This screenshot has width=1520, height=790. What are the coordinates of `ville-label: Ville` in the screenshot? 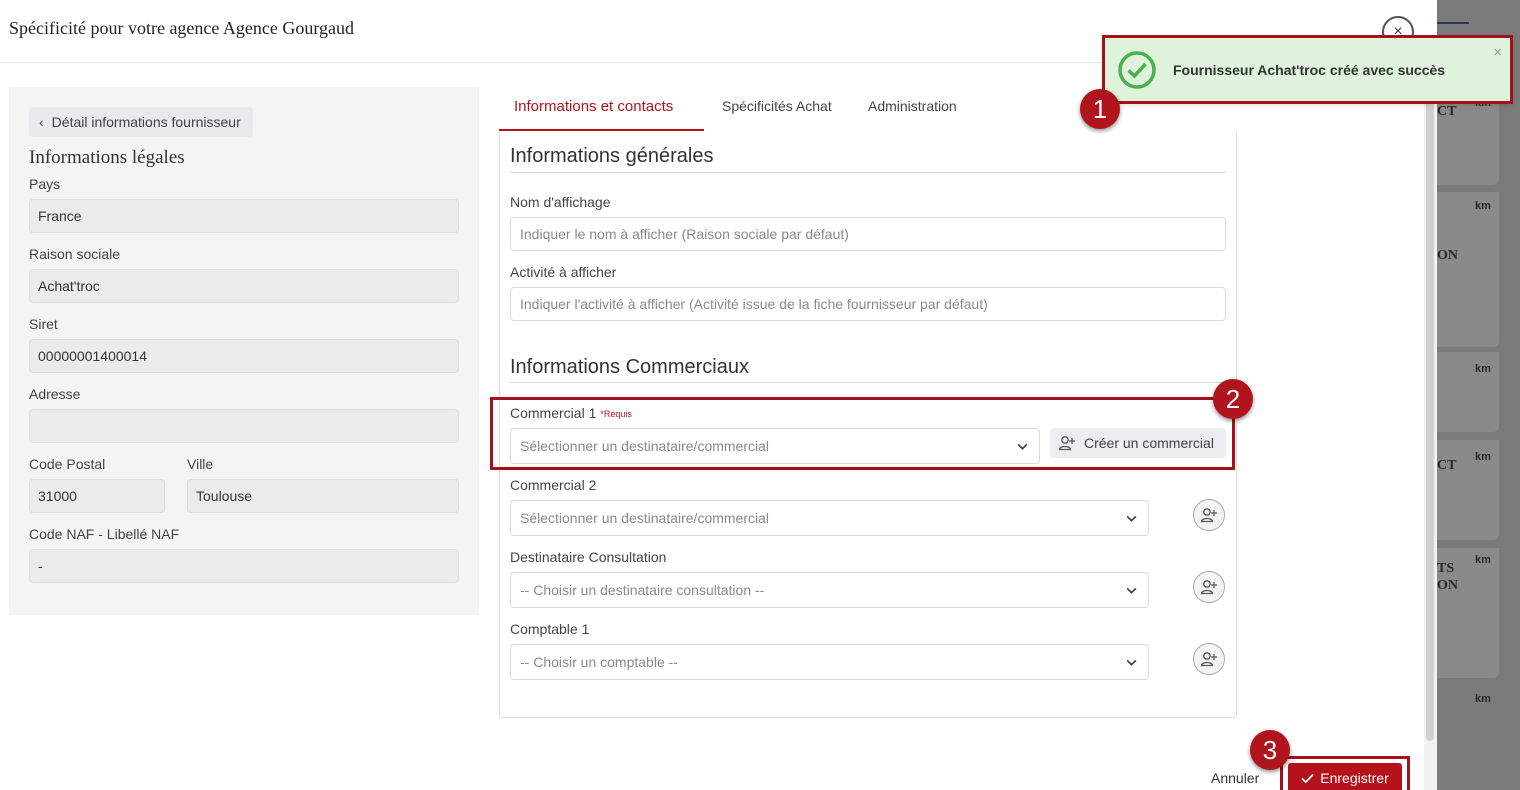 It's located at (200, 464).